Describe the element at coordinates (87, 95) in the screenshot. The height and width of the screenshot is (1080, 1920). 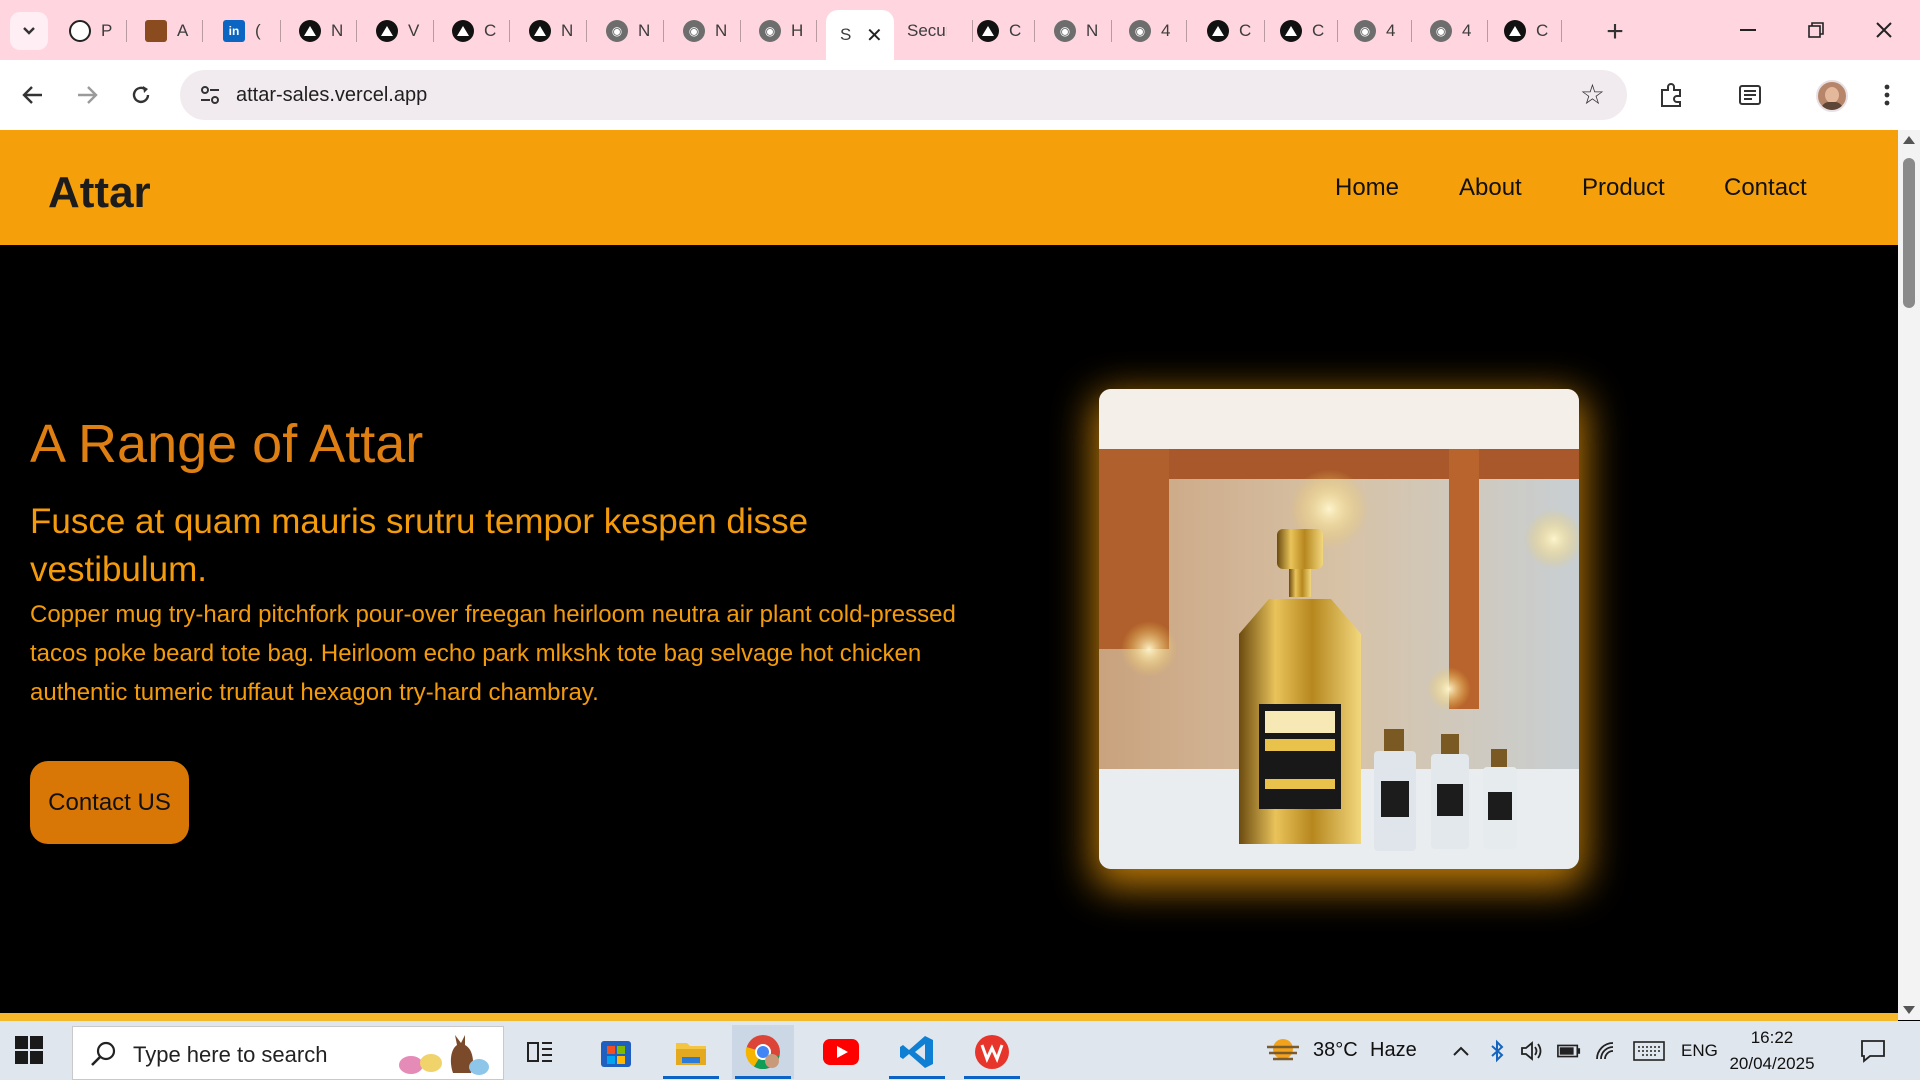
I see `forward-button` at that location.